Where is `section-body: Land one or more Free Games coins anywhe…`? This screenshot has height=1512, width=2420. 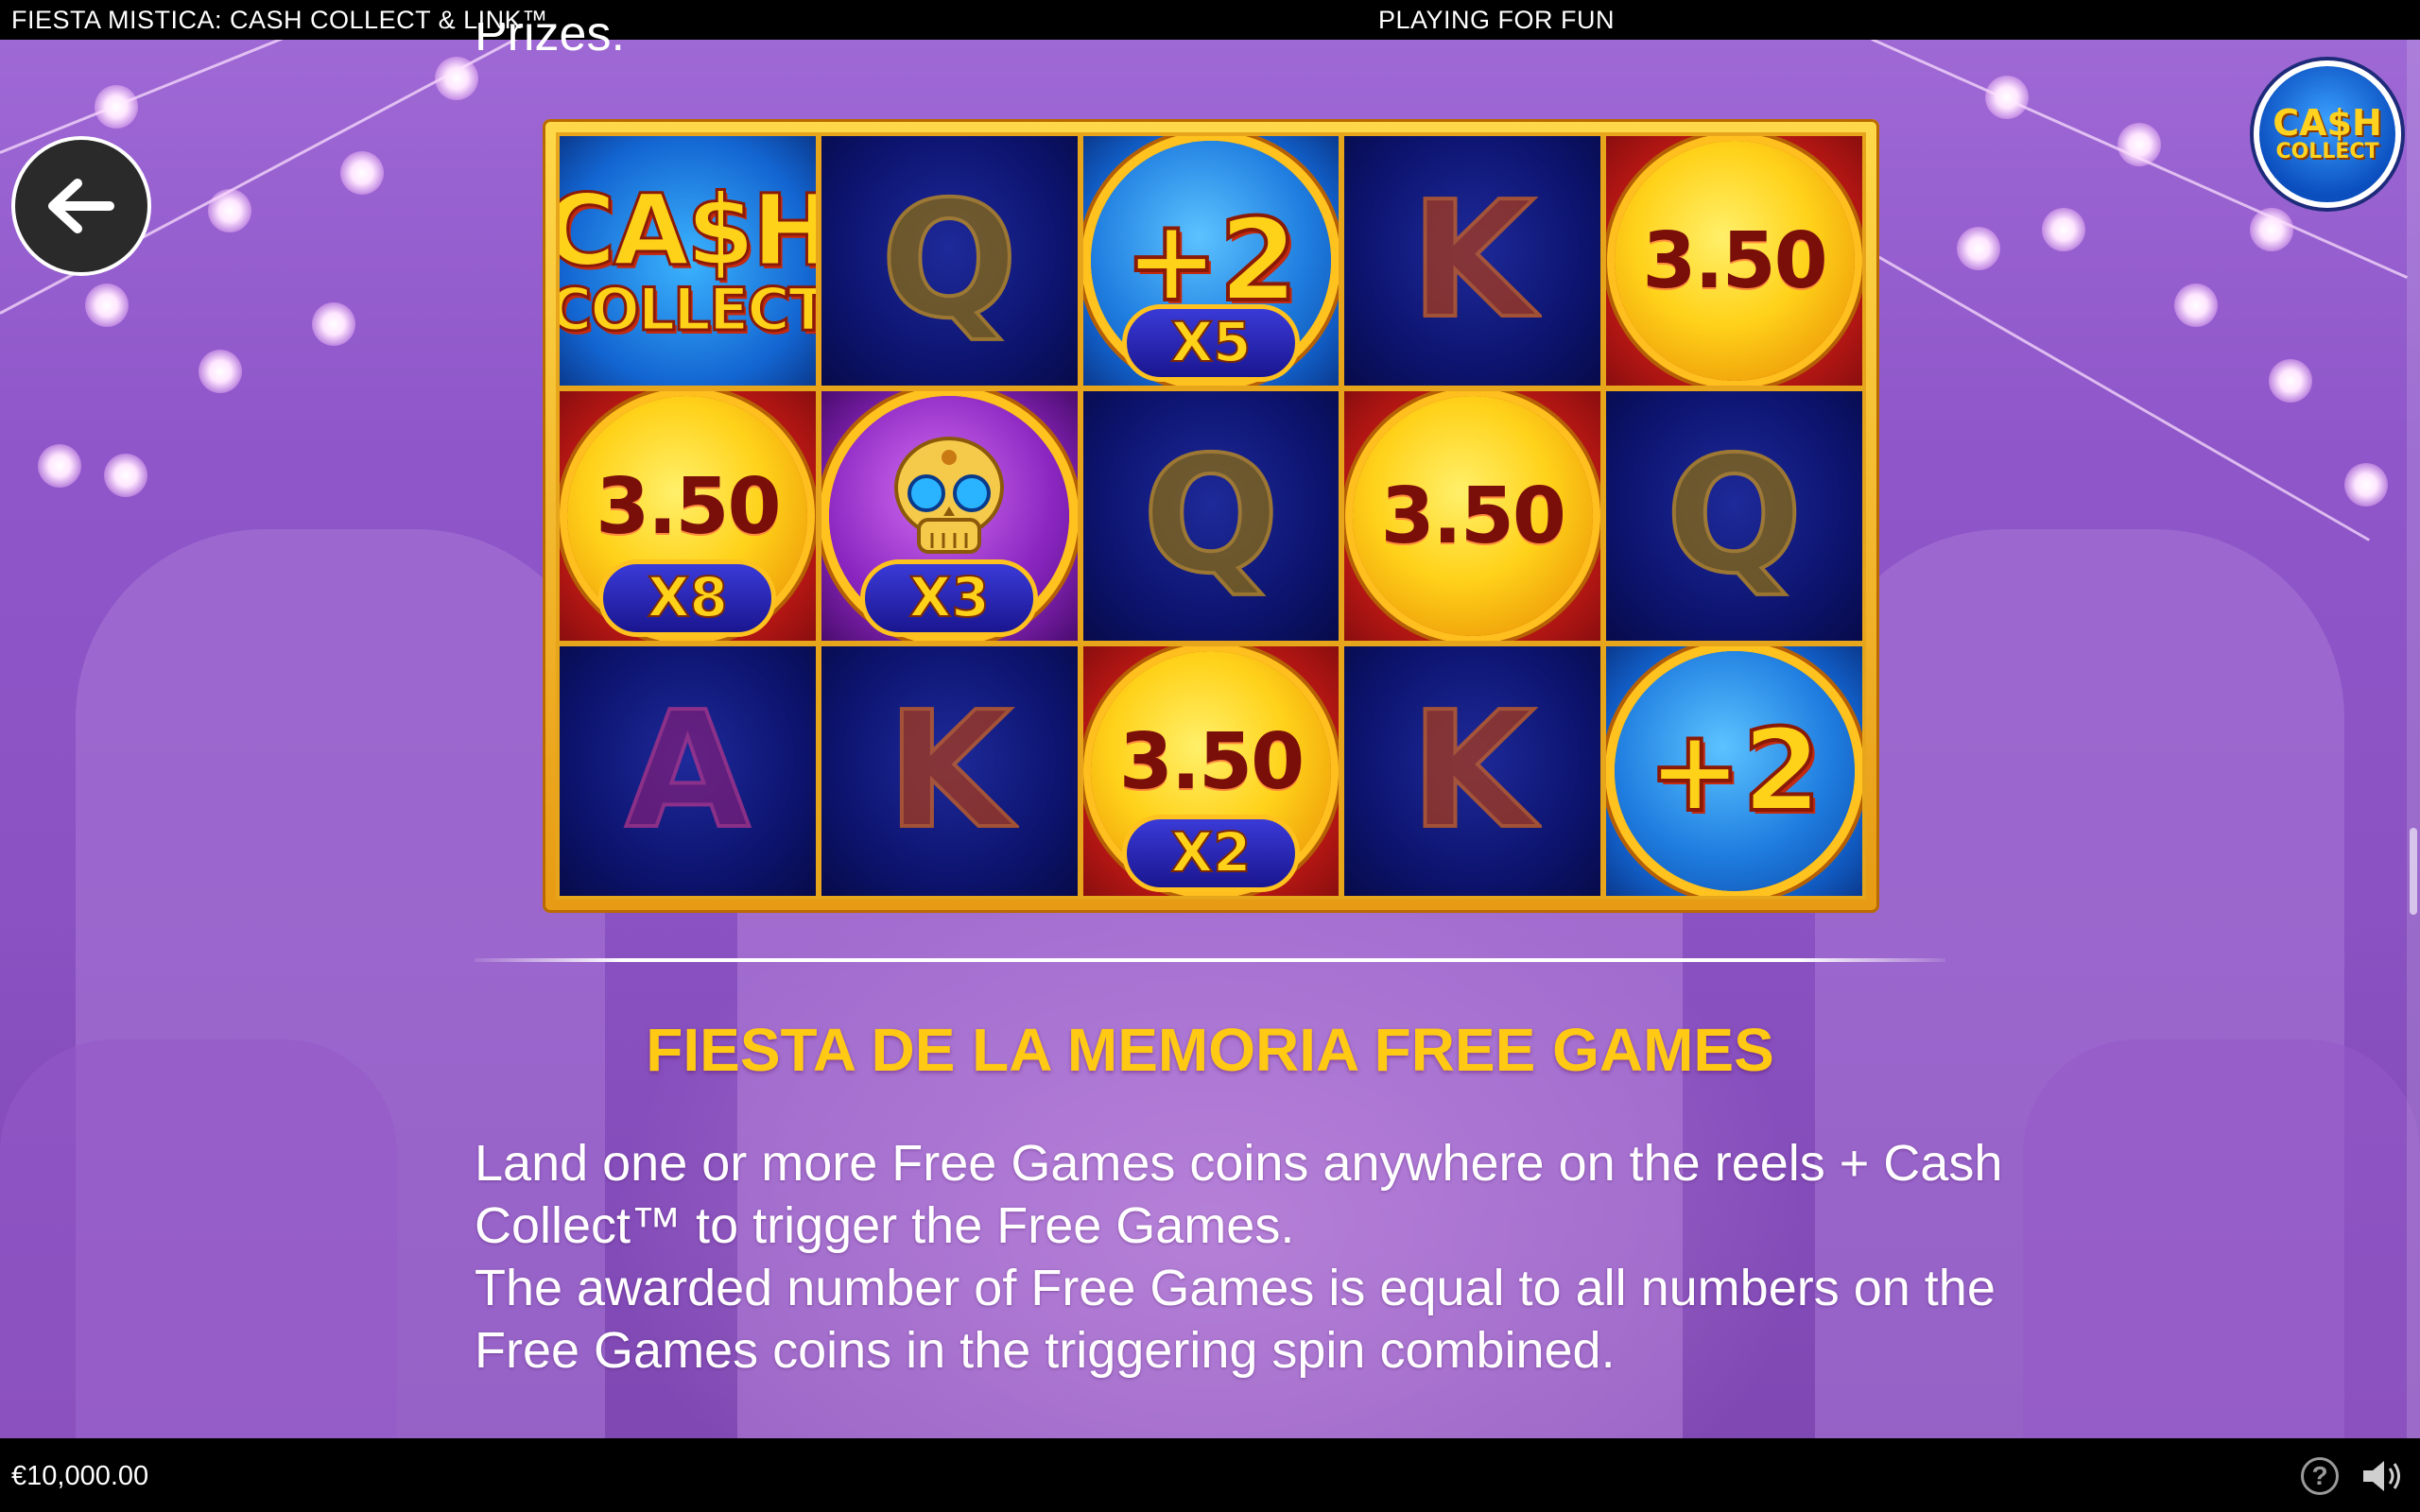 section-body: Land one or more Free Games coins anywhe… is located at coordinates (1240, 1257).